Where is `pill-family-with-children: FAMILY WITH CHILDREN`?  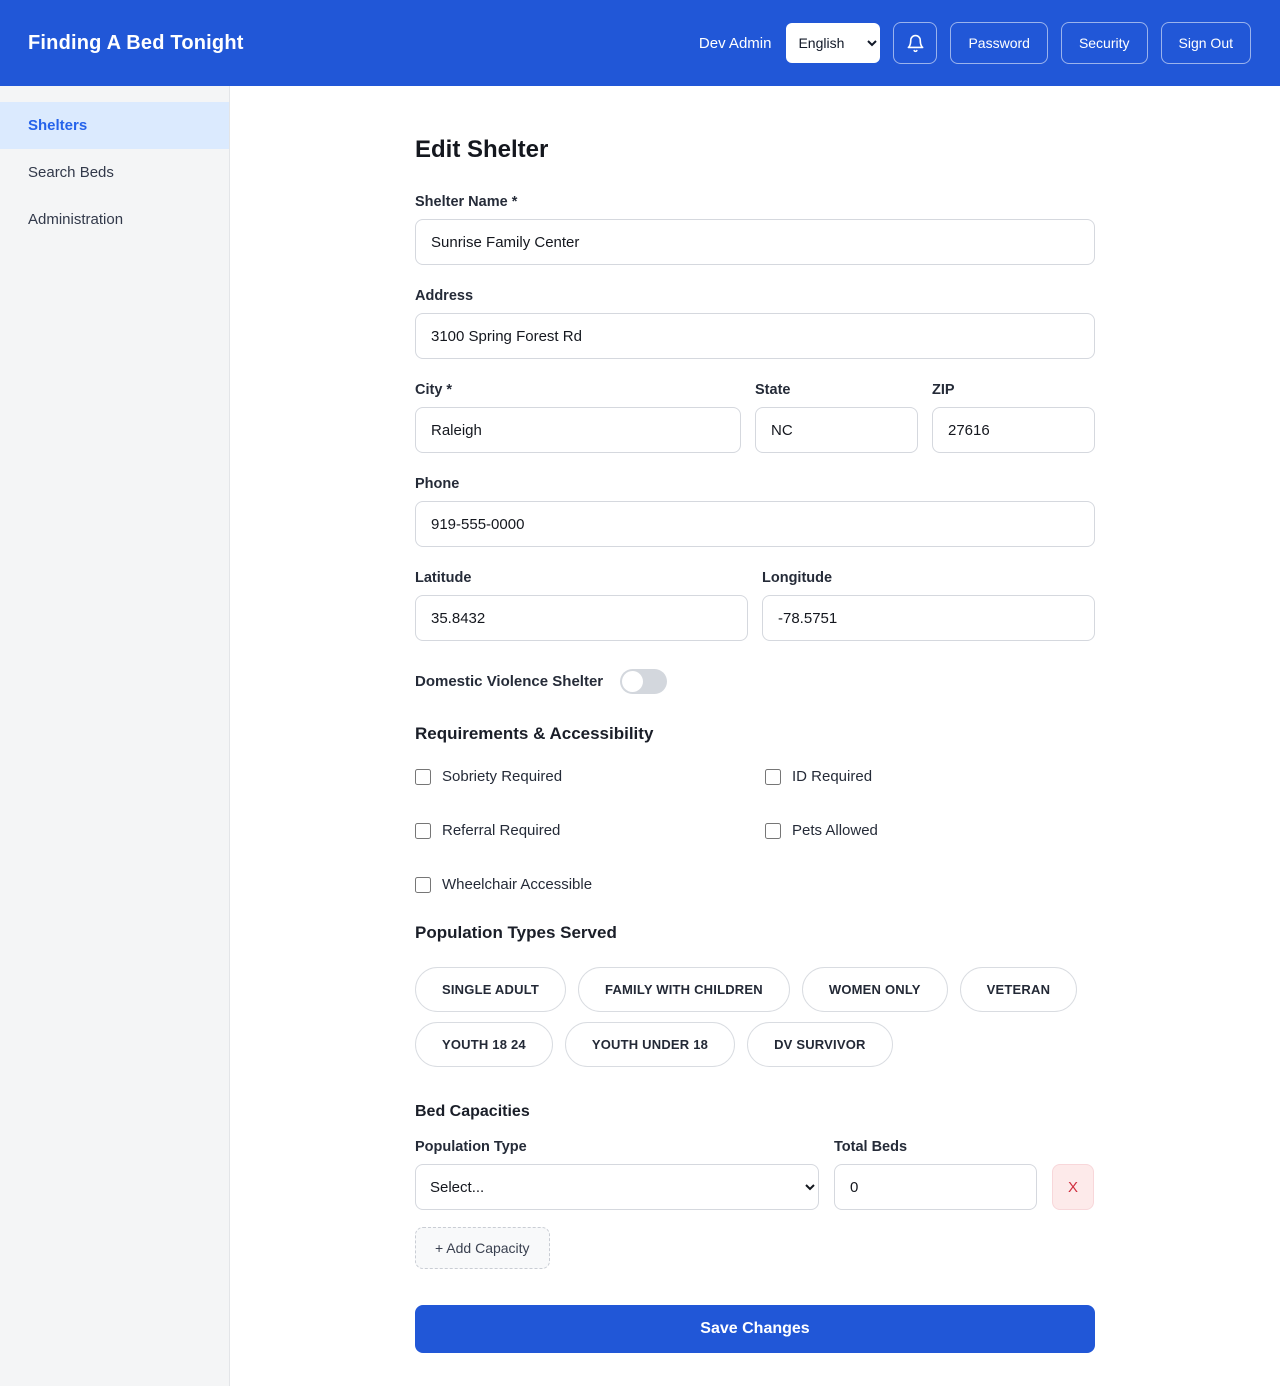 pill-family-with-children: FAMILY WITH CHILDREN is located at coordinates (684, 989).